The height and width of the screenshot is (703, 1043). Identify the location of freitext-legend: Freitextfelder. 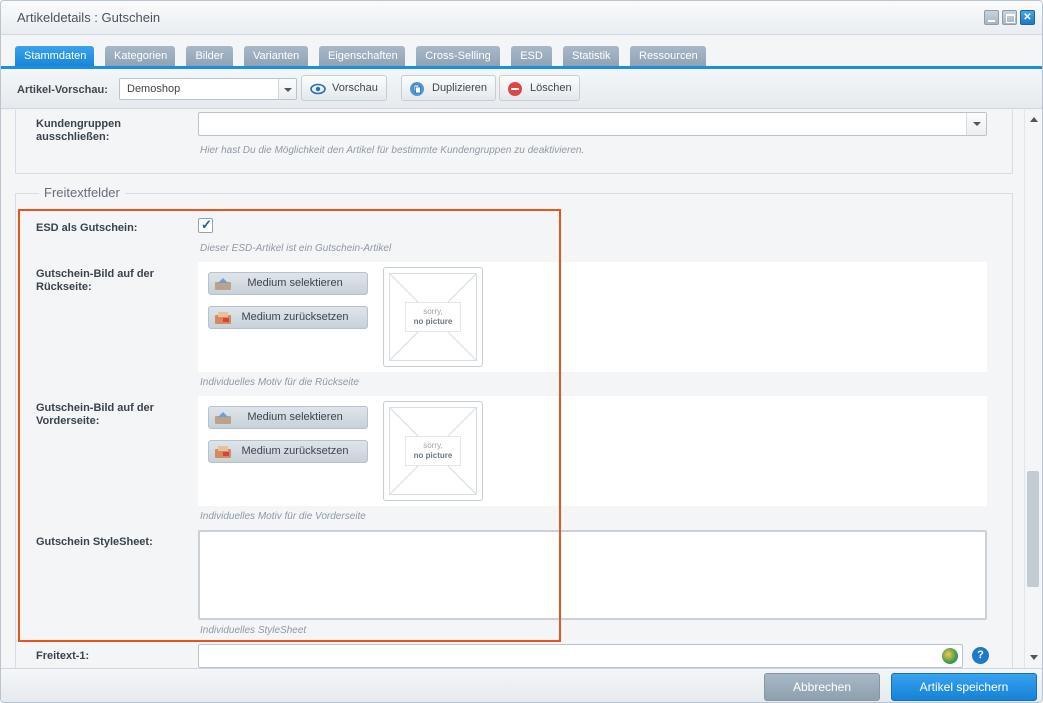
(82, 192).